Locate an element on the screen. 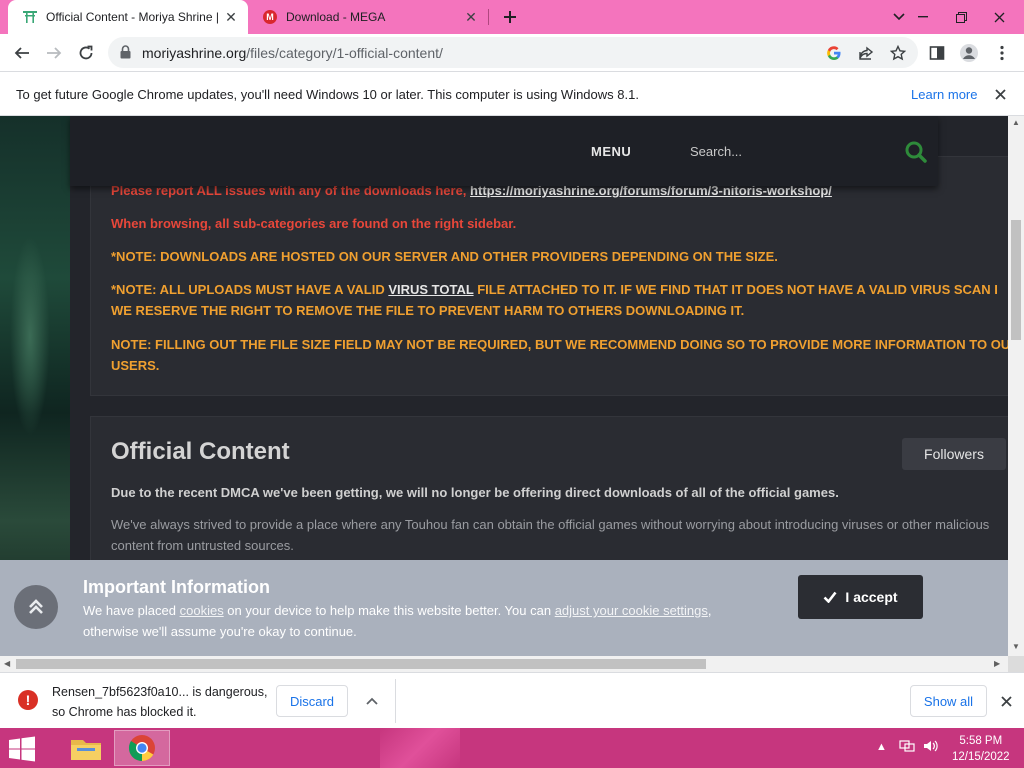 This screenshot has width=1024, height=768. scroll-down-arrow-icon: ▼ is located at coordinates (1016, 646).